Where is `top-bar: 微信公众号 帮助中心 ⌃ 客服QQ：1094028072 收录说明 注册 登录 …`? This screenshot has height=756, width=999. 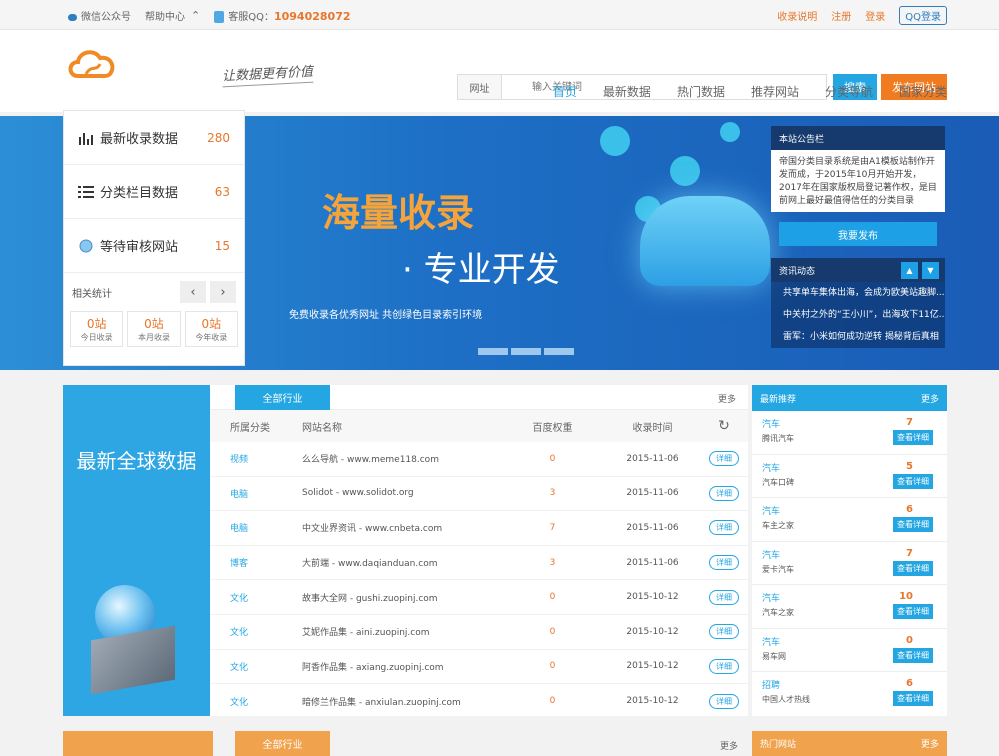
top-bar: 微信公众号 帮助中心 ⌃ 客服QQ：1094028072 收录说明 注册 登录 … is located at coordinates (499, 15).